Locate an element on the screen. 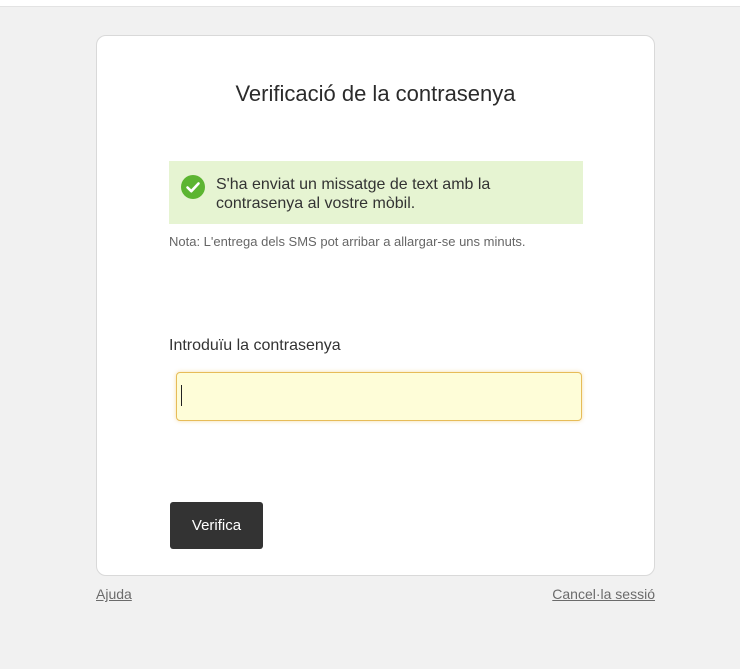  check-circle-icon is located at coordinates (193, 187).